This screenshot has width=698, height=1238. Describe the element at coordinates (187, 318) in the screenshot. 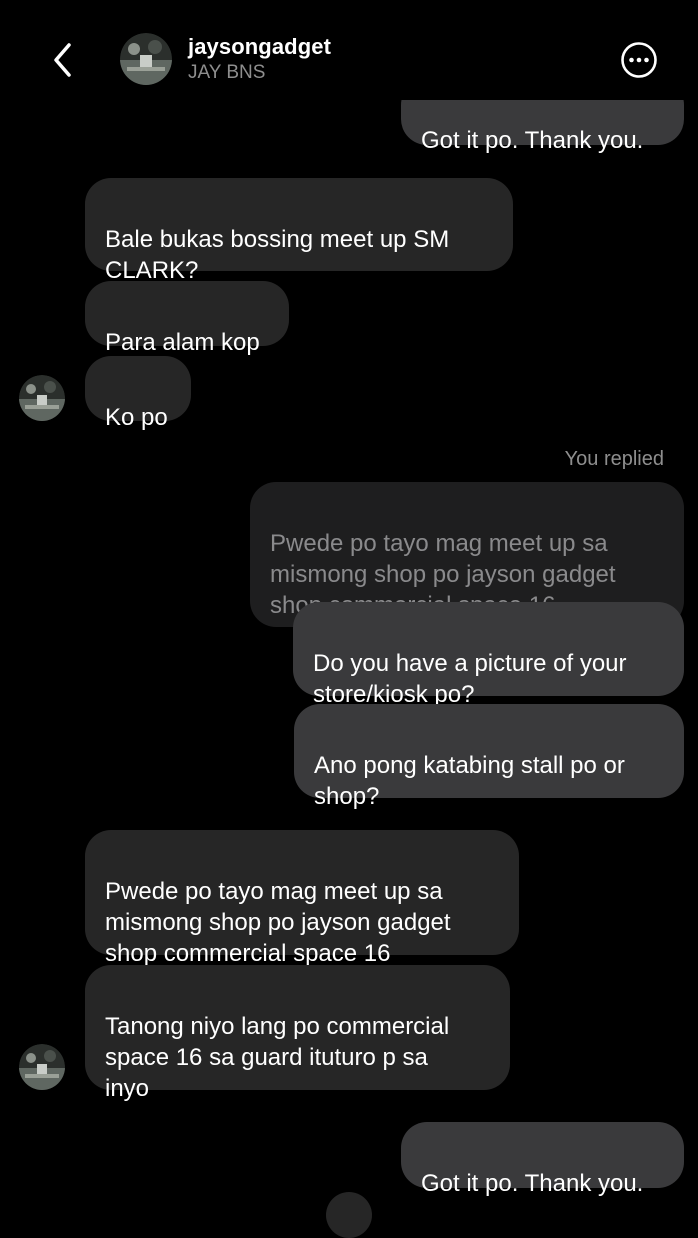

I see `incoming-message: Para alam kop` at that location.